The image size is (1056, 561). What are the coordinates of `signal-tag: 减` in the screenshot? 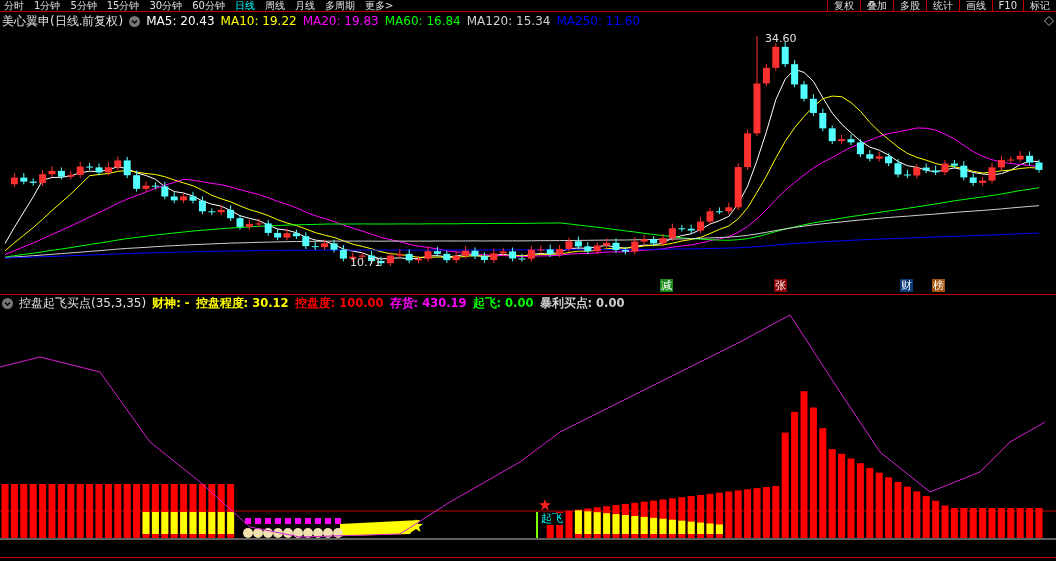 It's located at (666, 285).